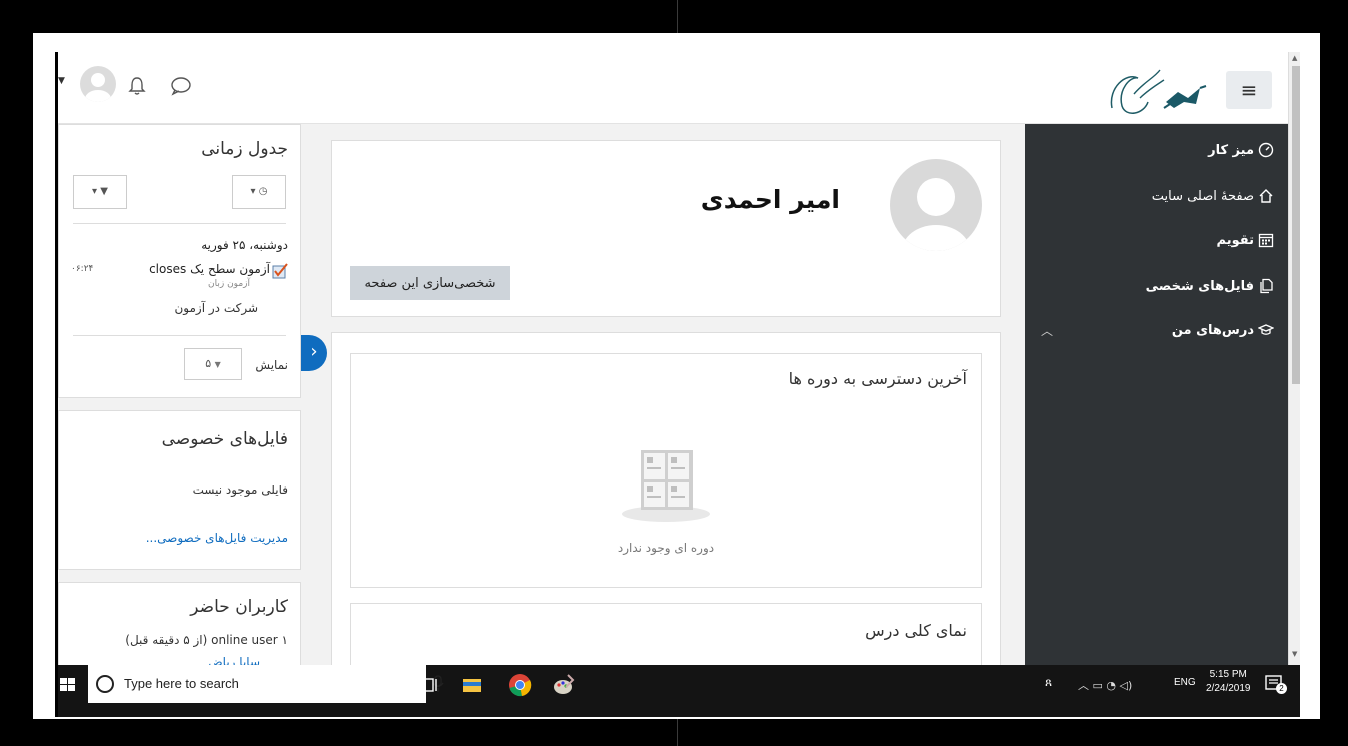  What do you see at coordinates (1235, 240) in the screenshot?
I see `nav-item-label: تقویم` at bounding box center [1235, 240].